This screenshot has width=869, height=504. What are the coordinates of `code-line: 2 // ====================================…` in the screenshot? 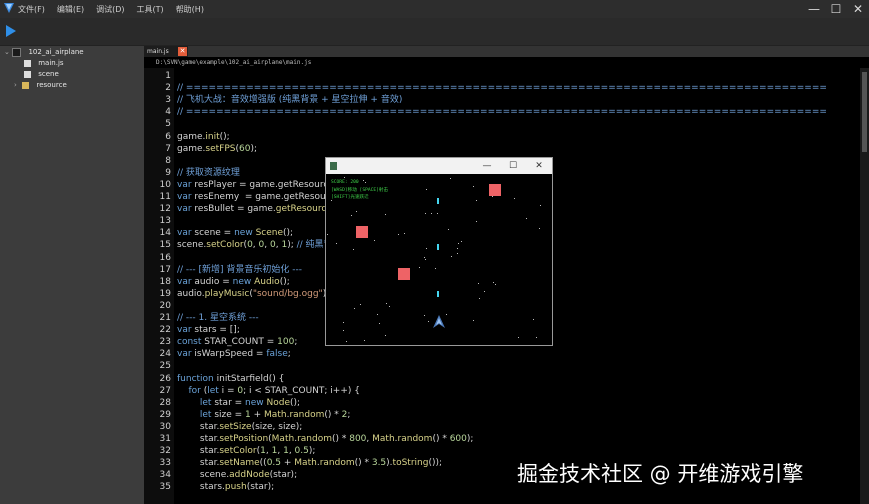 It's located at (489, 88).